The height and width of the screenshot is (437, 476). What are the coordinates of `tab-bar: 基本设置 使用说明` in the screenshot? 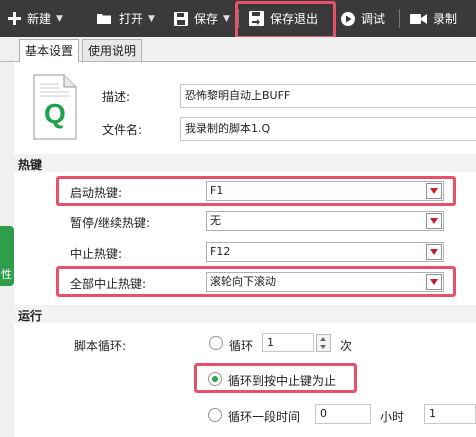 It's located at (238, 49).